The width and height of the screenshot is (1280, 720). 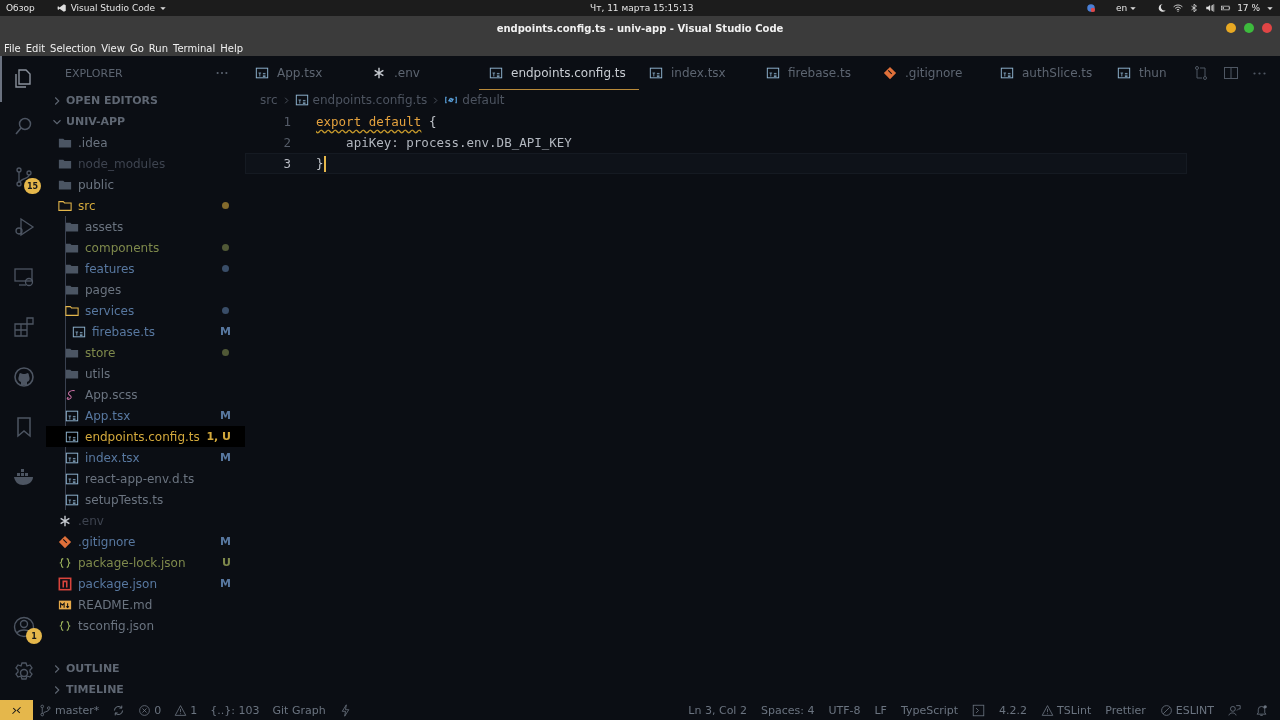 What do you see at coordinates (145, 604) in the screenshot?
I see `file-tree-item: README.md` at bounding box center [145, 604].